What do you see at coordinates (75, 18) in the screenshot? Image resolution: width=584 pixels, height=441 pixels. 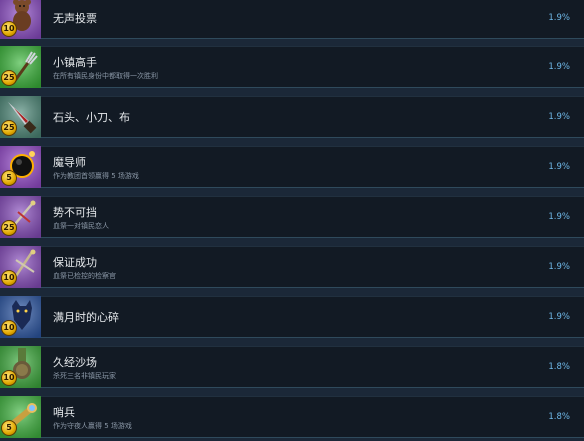 I see `achievement-title: 无声投票` at bounding box center [75, 18].